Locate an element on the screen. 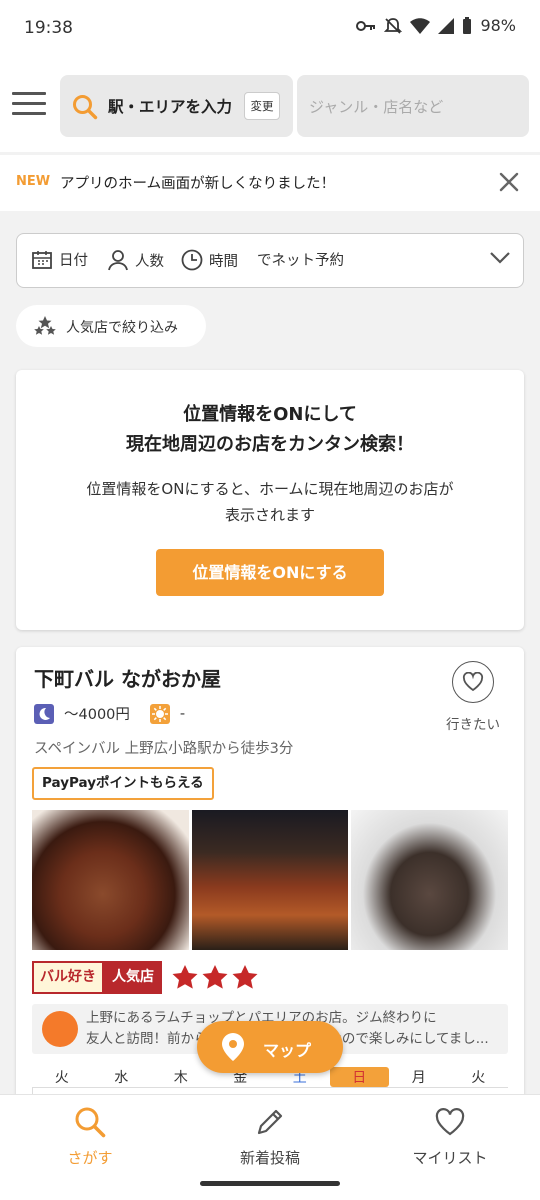 The width and height of the screenshot is (540, 1200). day-label: 木 is located at coordinates (180, 1078).